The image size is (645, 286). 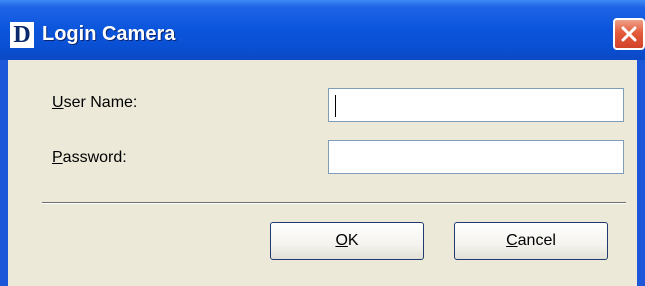 What do you see at coordinates (335, 106) in the screenshot?
I see `text-caret` at bounding box center [335, 106].